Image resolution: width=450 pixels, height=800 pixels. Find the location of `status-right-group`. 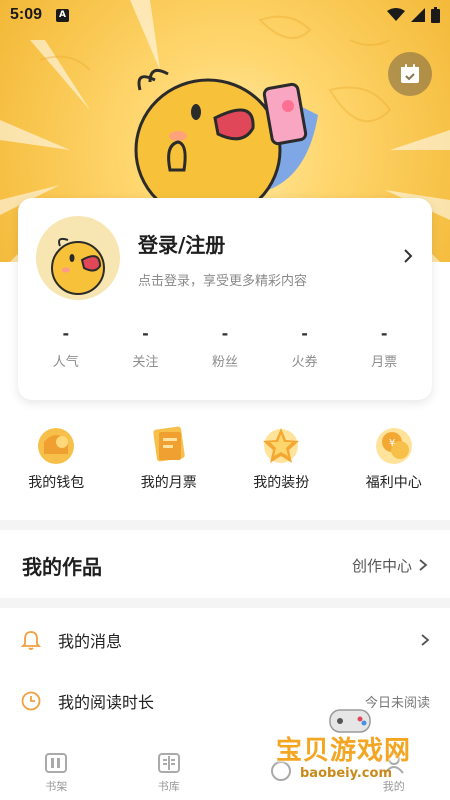

status-right-group is located at coordinates (413, 15).